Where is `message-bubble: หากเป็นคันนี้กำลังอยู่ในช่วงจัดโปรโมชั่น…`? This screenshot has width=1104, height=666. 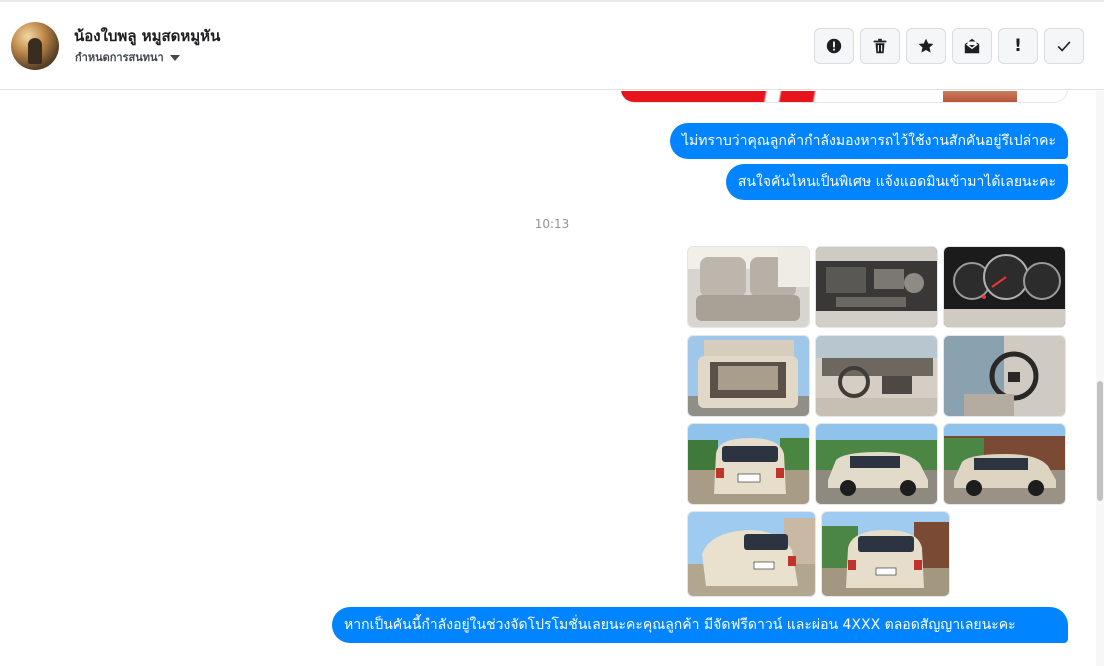 message-bubble: หากเป็นคันนี้กำลังอยู่ในช่วงจัดโปรโมชั่น… is located at coordinates (700, 625).